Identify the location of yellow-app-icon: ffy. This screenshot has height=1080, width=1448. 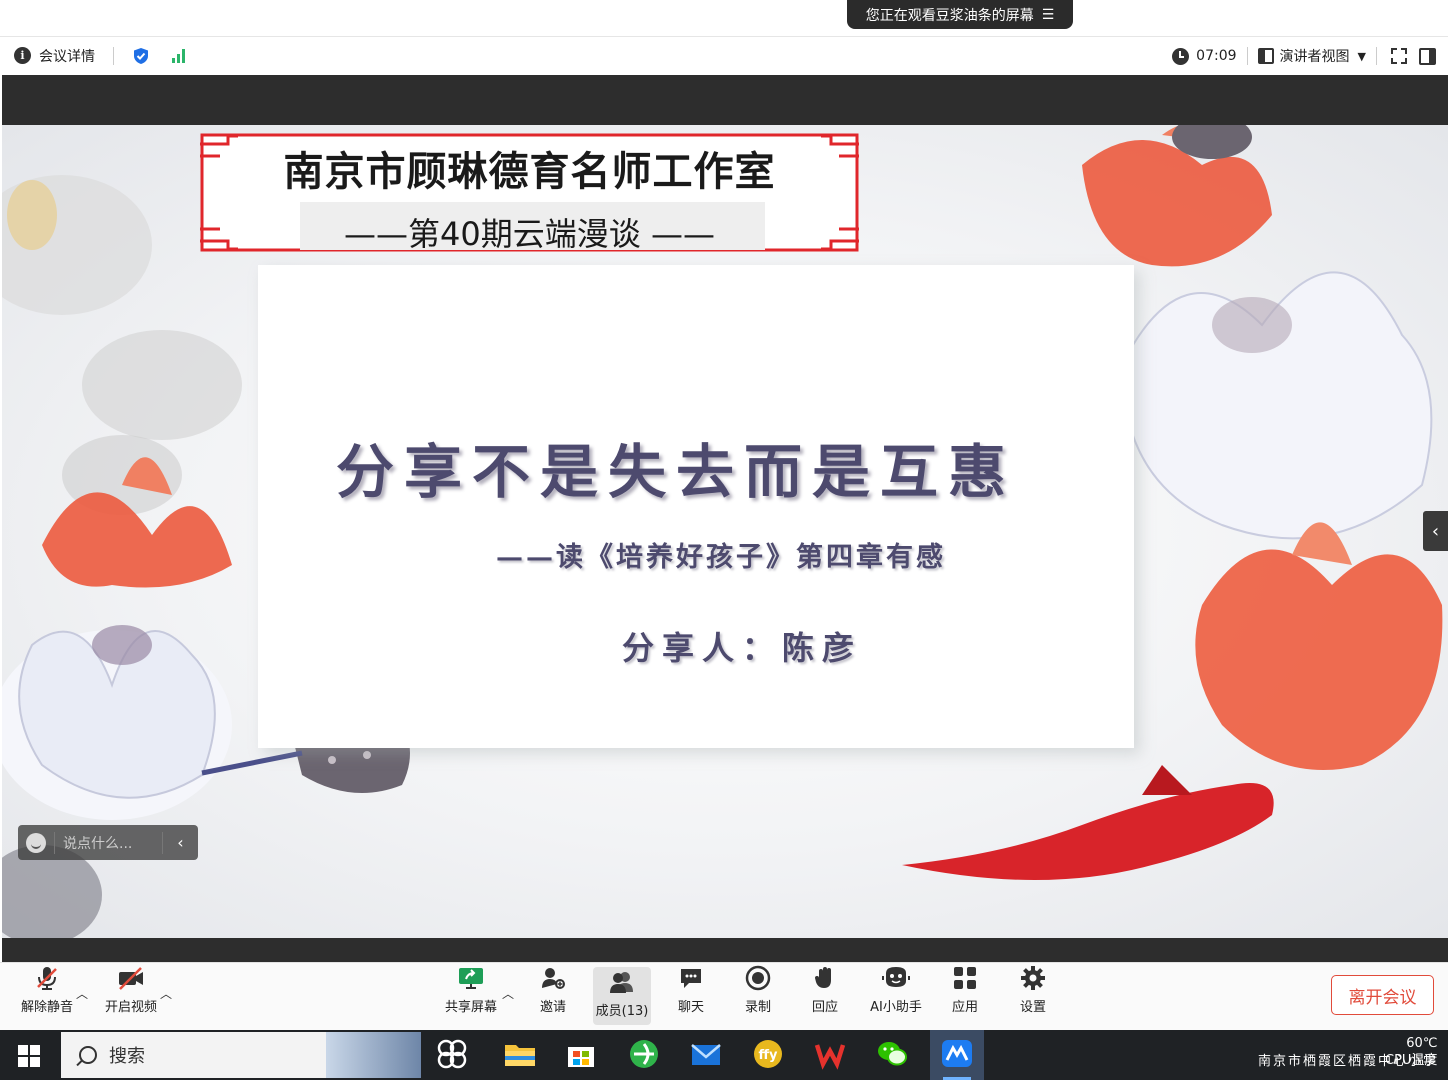
(768, 1054).